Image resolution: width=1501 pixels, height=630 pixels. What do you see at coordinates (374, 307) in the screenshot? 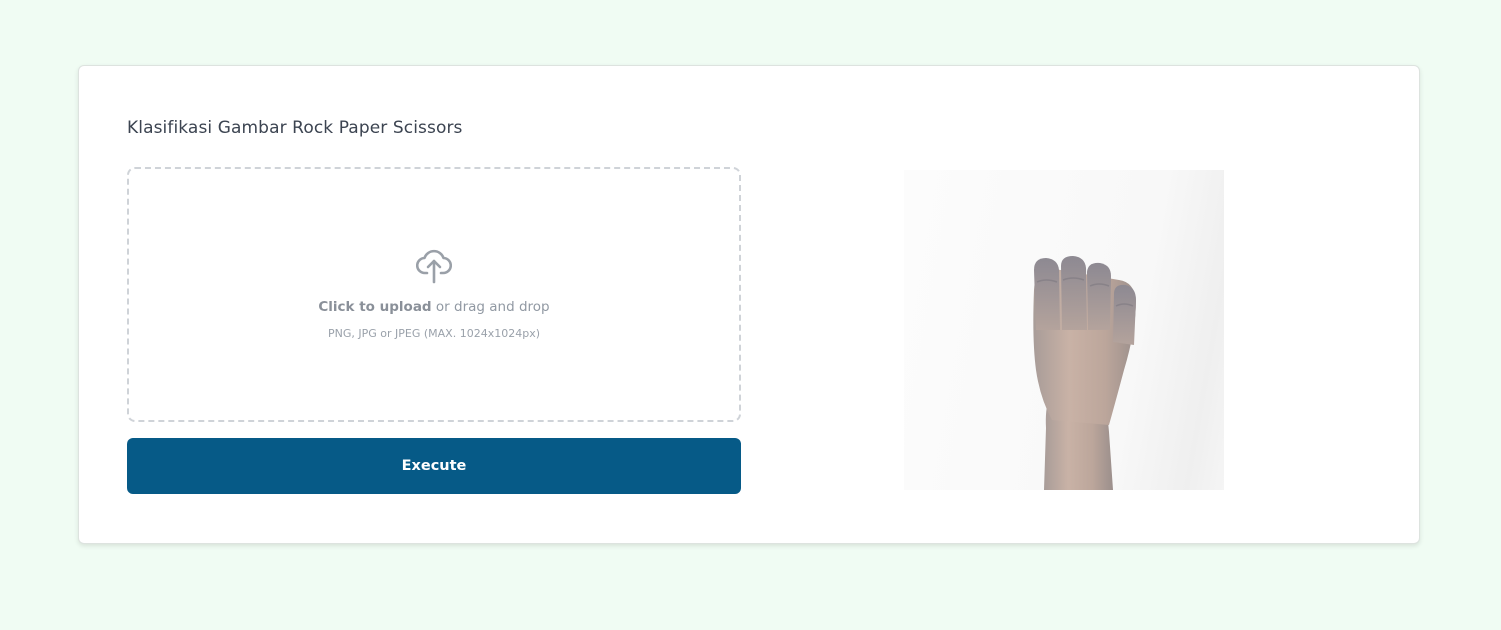
I see `click-to-upload-link: Click to upload` at bounding box center [374, 307].